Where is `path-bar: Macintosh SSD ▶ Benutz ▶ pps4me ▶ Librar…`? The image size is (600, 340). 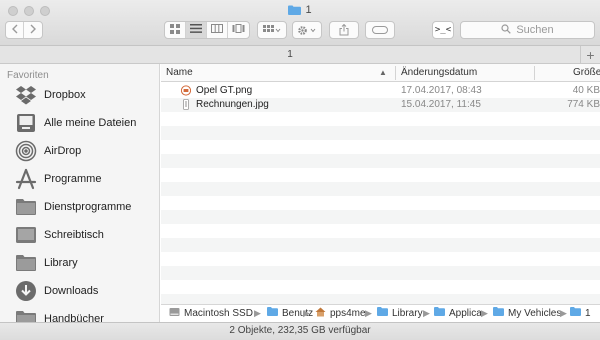 path-bar: Macintosh SSD ▶ Benutz ▶ pps4me ▶ Librar… is located at coordinates (380, 313).